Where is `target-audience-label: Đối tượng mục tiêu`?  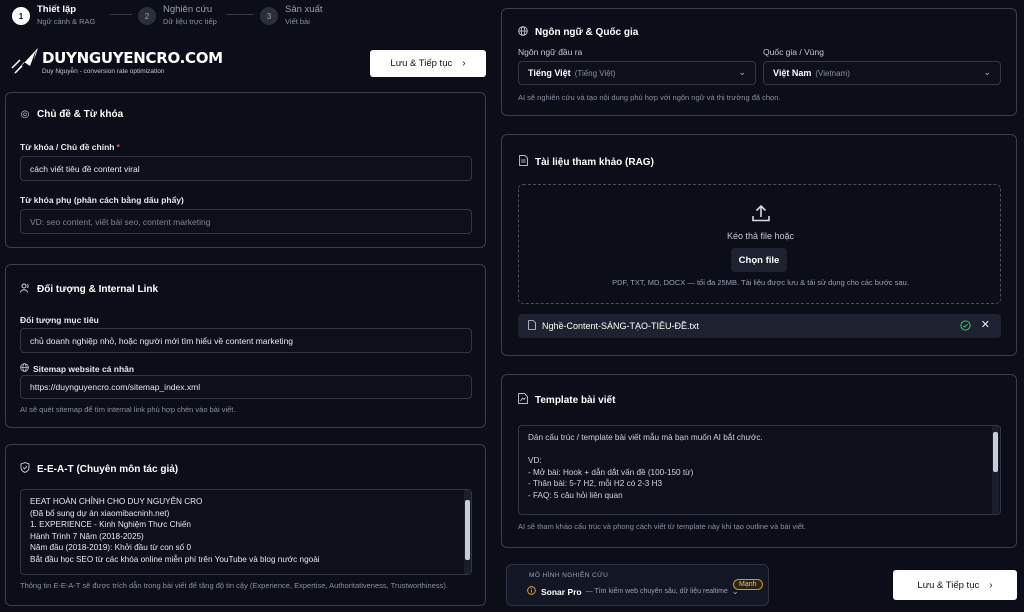
target-audience-label: Đối tượng mục tiêu is located at coordinates (59, 320).